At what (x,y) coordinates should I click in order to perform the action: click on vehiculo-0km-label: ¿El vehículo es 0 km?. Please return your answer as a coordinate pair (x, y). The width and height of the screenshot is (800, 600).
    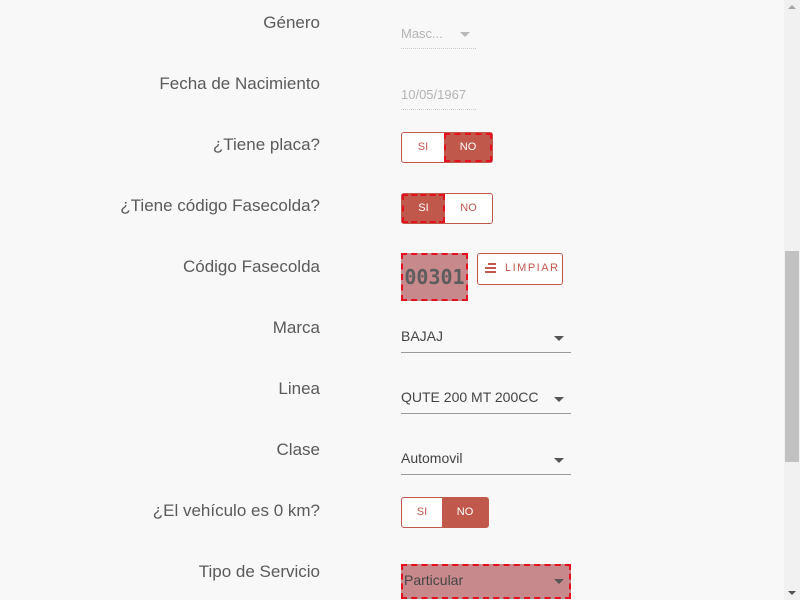
    Looking at the image, I should click on (236, 510).